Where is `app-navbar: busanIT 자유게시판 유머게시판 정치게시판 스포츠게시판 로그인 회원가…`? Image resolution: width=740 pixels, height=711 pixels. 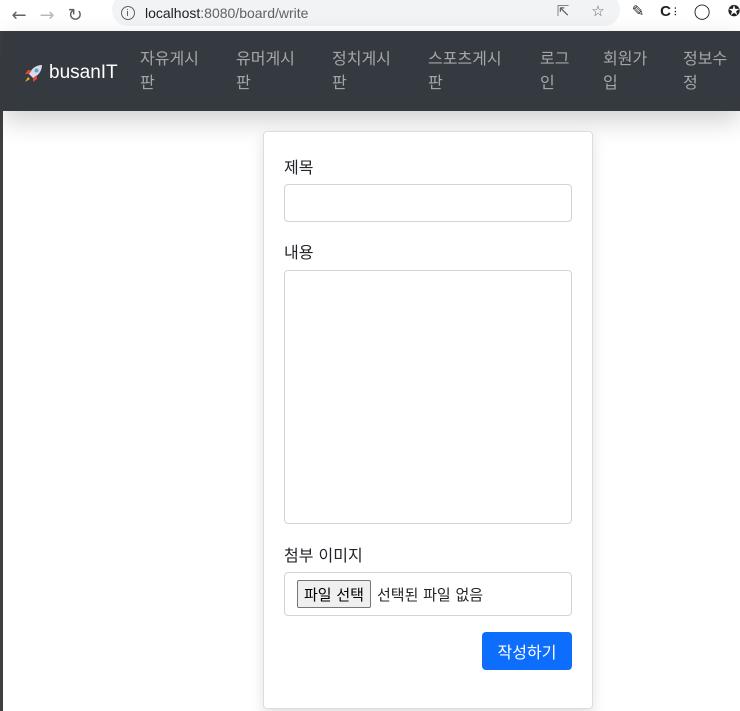 app-navbar: busanIT 자유게시판 유머게시판 정치게시판 스포츠게시판 로그인 회원가… is located at coordinates (371, 71).